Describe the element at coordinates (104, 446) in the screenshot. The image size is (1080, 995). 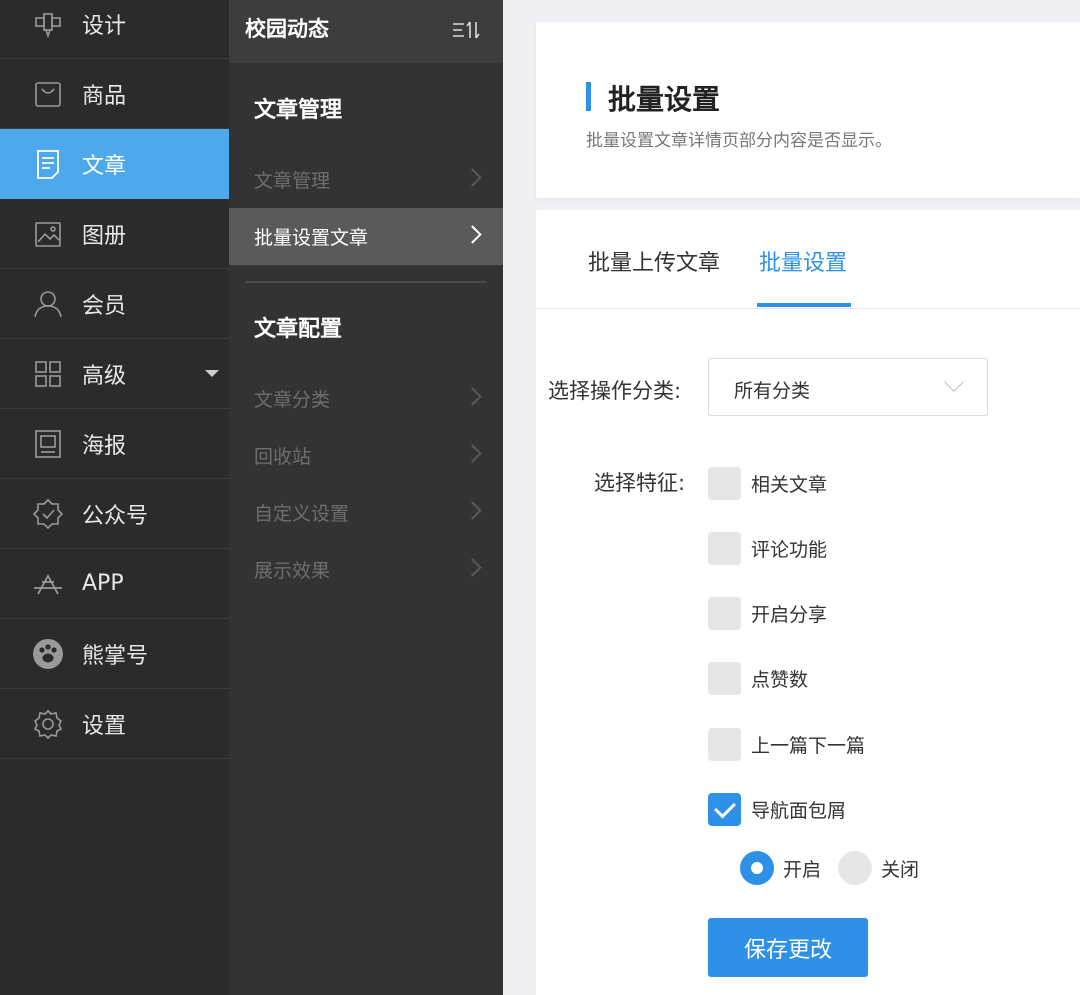
I see `sidebar-item-label: 海报` at that location.